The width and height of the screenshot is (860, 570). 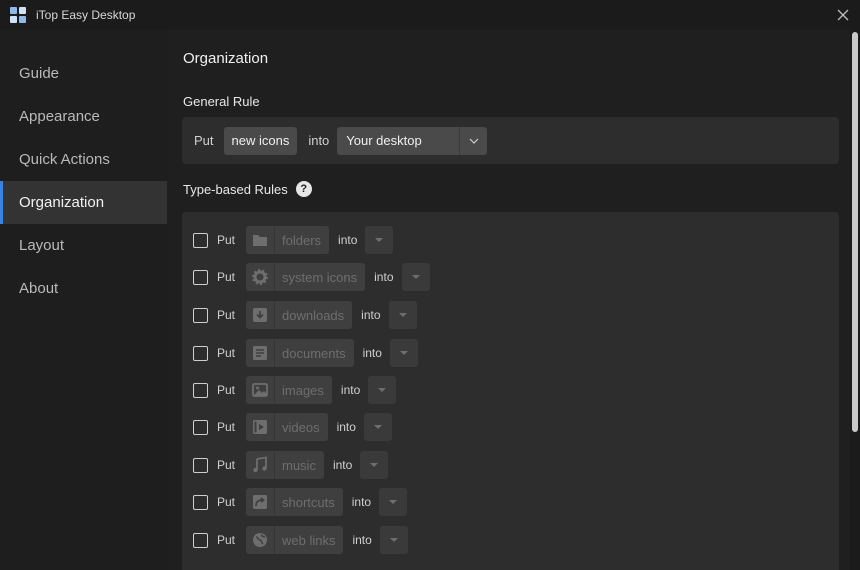 I want to click on download-icon, so click(x=260, y=315).